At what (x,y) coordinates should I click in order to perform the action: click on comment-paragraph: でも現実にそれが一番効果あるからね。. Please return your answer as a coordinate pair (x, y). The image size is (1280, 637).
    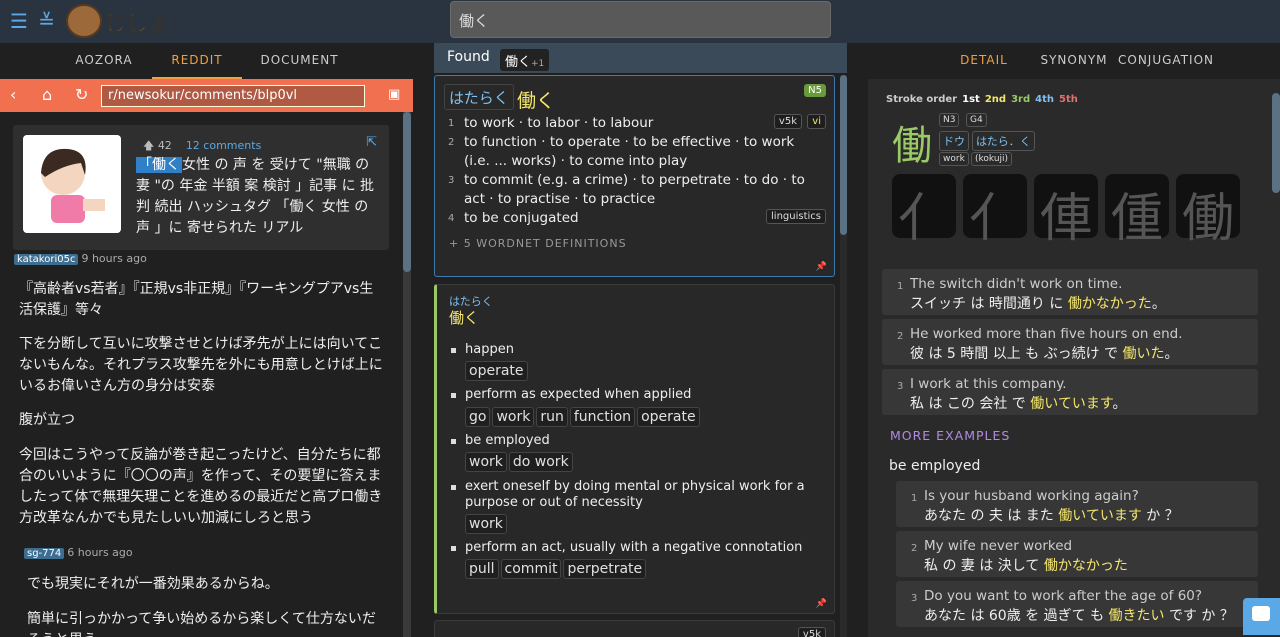
    Looking at the image, I should click on (153, 584).